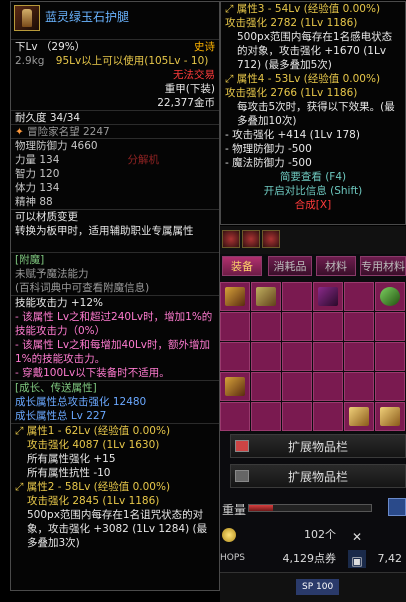  Describe the element at coordinates (313, 559) in the screenshot. I see `points-row: HOPS 4,129点券 ▣ 7,42` at that location.